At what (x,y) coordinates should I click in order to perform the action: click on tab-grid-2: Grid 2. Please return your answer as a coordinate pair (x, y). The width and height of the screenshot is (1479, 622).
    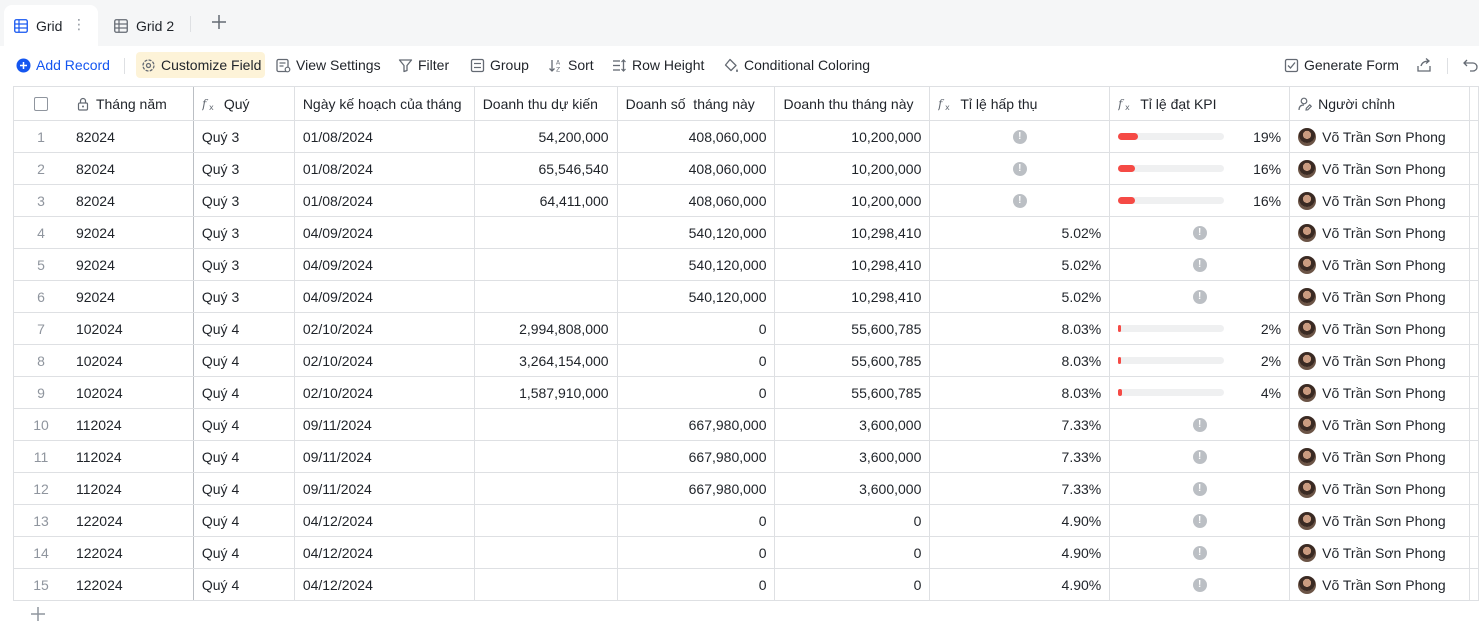
    Looking at the image, I should click on (144, 25).